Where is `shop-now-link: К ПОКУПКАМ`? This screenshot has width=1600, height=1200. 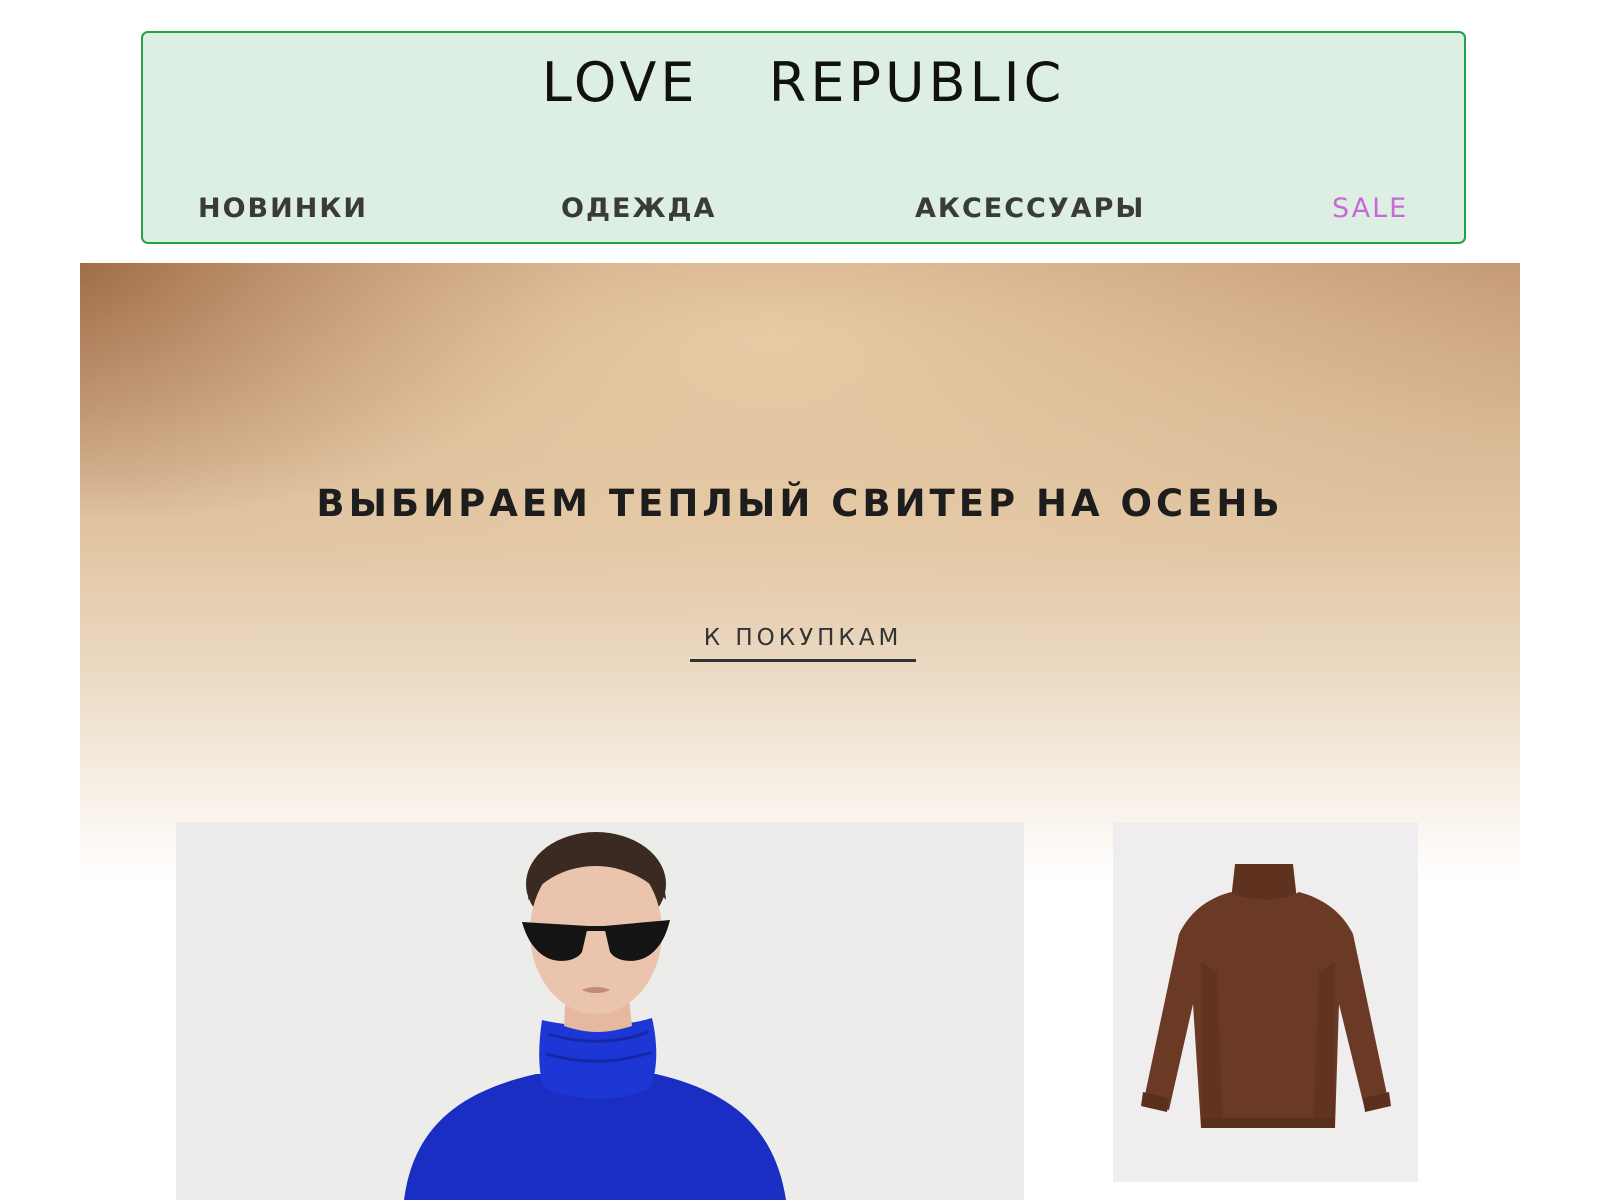
shop-now-link: К ПОКУПКАМ is located at coordinates (803, 643).